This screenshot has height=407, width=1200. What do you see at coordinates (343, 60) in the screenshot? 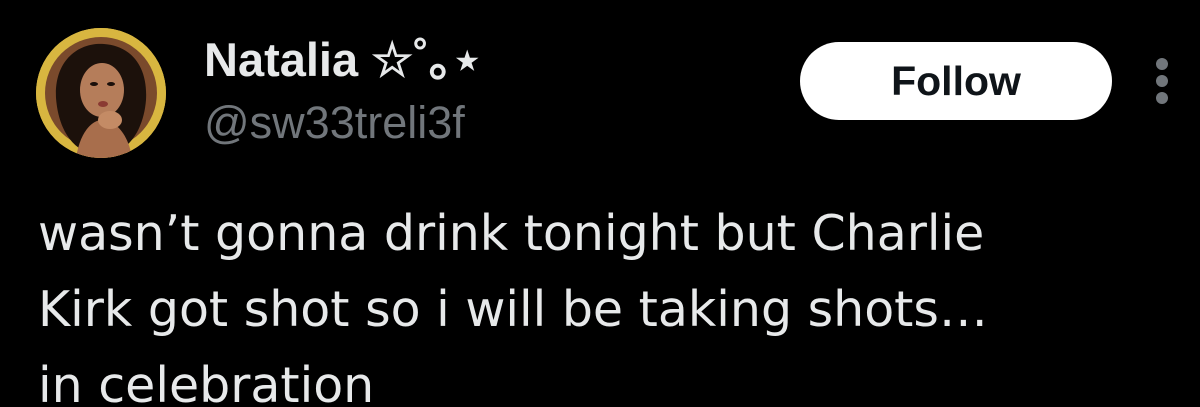
I see `display-name: Natalia ☆˚｡⋆` at bounding box center [343, 60].